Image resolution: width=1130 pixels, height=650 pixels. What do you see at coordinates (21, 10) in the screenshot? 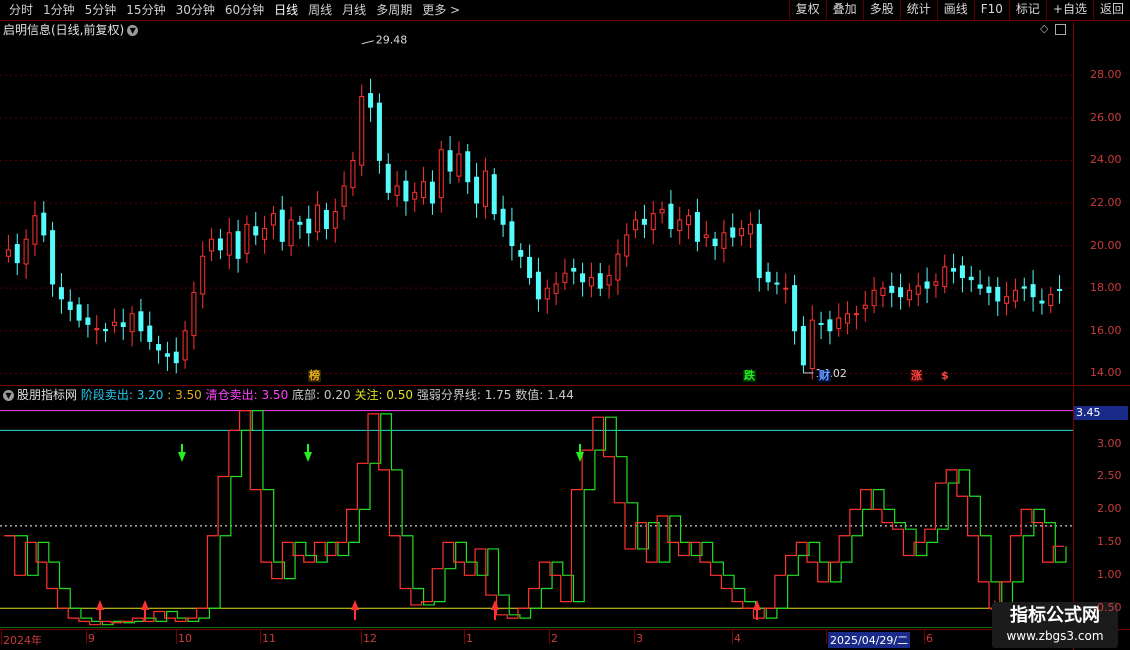
I see `period-tab-0: 分时` at bounding box center [21, 10].